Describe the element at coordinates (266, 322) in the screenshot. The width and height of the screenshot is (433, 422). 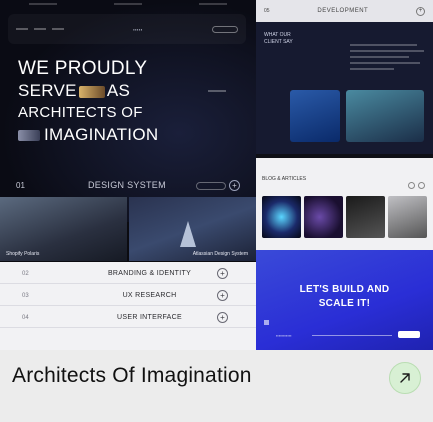
I see `cta-decoration` at that location.